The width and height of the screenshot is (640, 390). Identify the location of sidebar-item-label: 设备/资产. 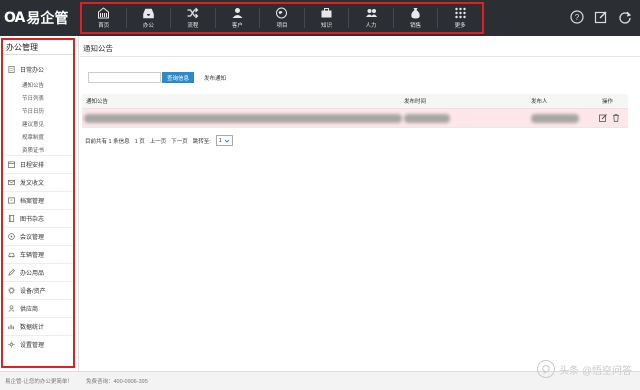
(33, 292).